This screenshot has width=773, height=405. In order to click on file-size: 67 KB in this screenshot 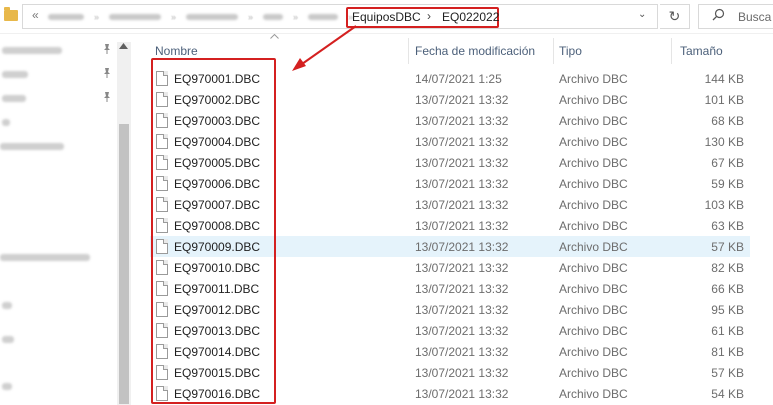, I will do `click(727, 163)`.